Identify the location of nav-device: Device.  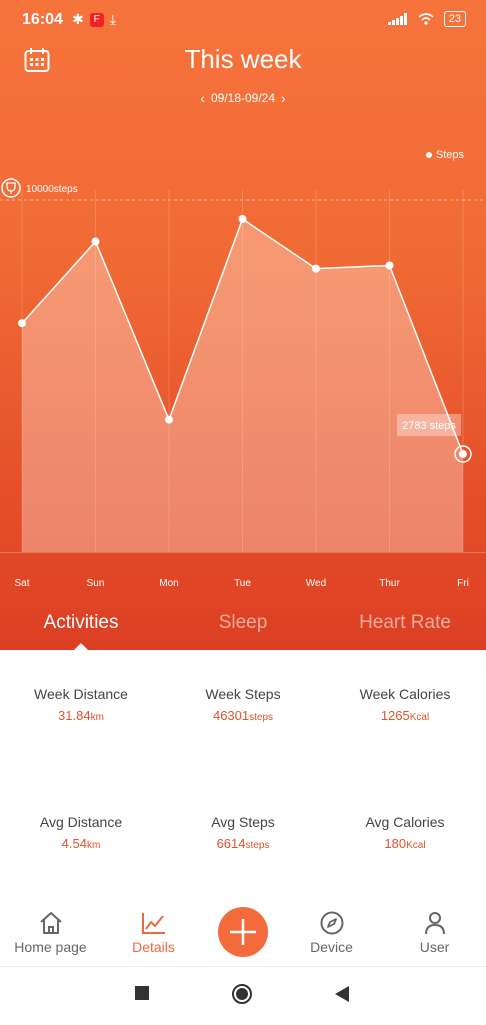
(331, 933).